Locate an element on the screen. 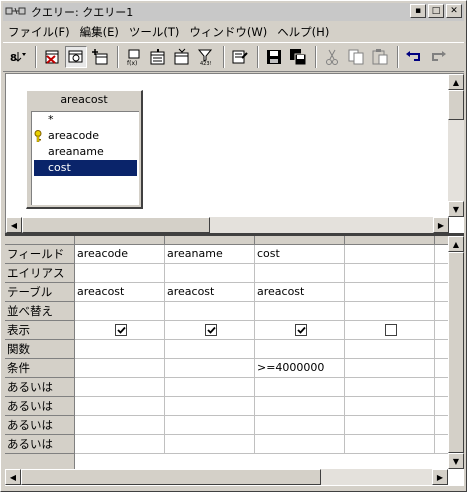 This screenshot has height=492, width=467. sql-icon: f(x) is located at coordinates (134, 57).